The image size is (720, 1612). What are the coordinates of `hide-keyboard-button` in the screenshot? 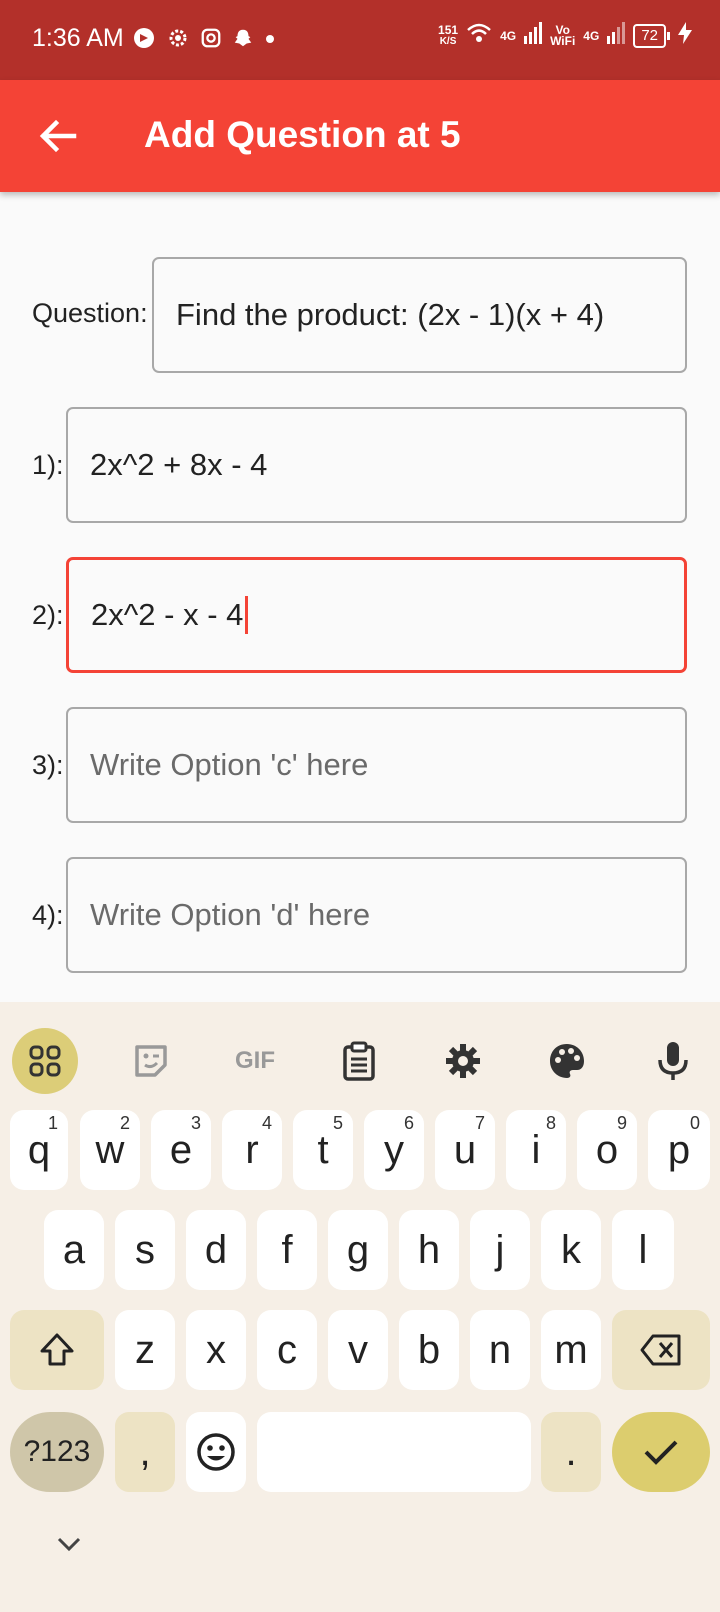 It's located at (69, 1546).